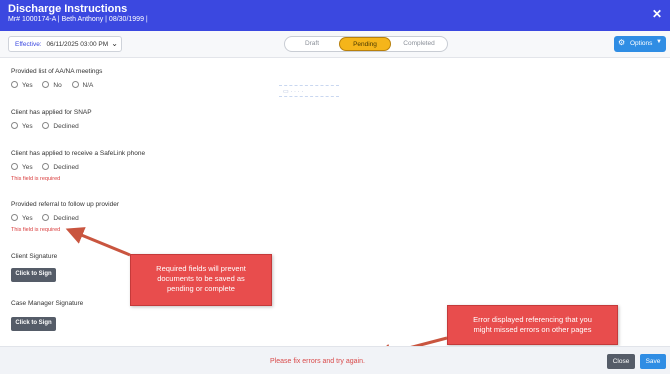 Image resolution: width=670 pixels, height=374 pixels. I want to click on radio-label: No, so click(57, 85).